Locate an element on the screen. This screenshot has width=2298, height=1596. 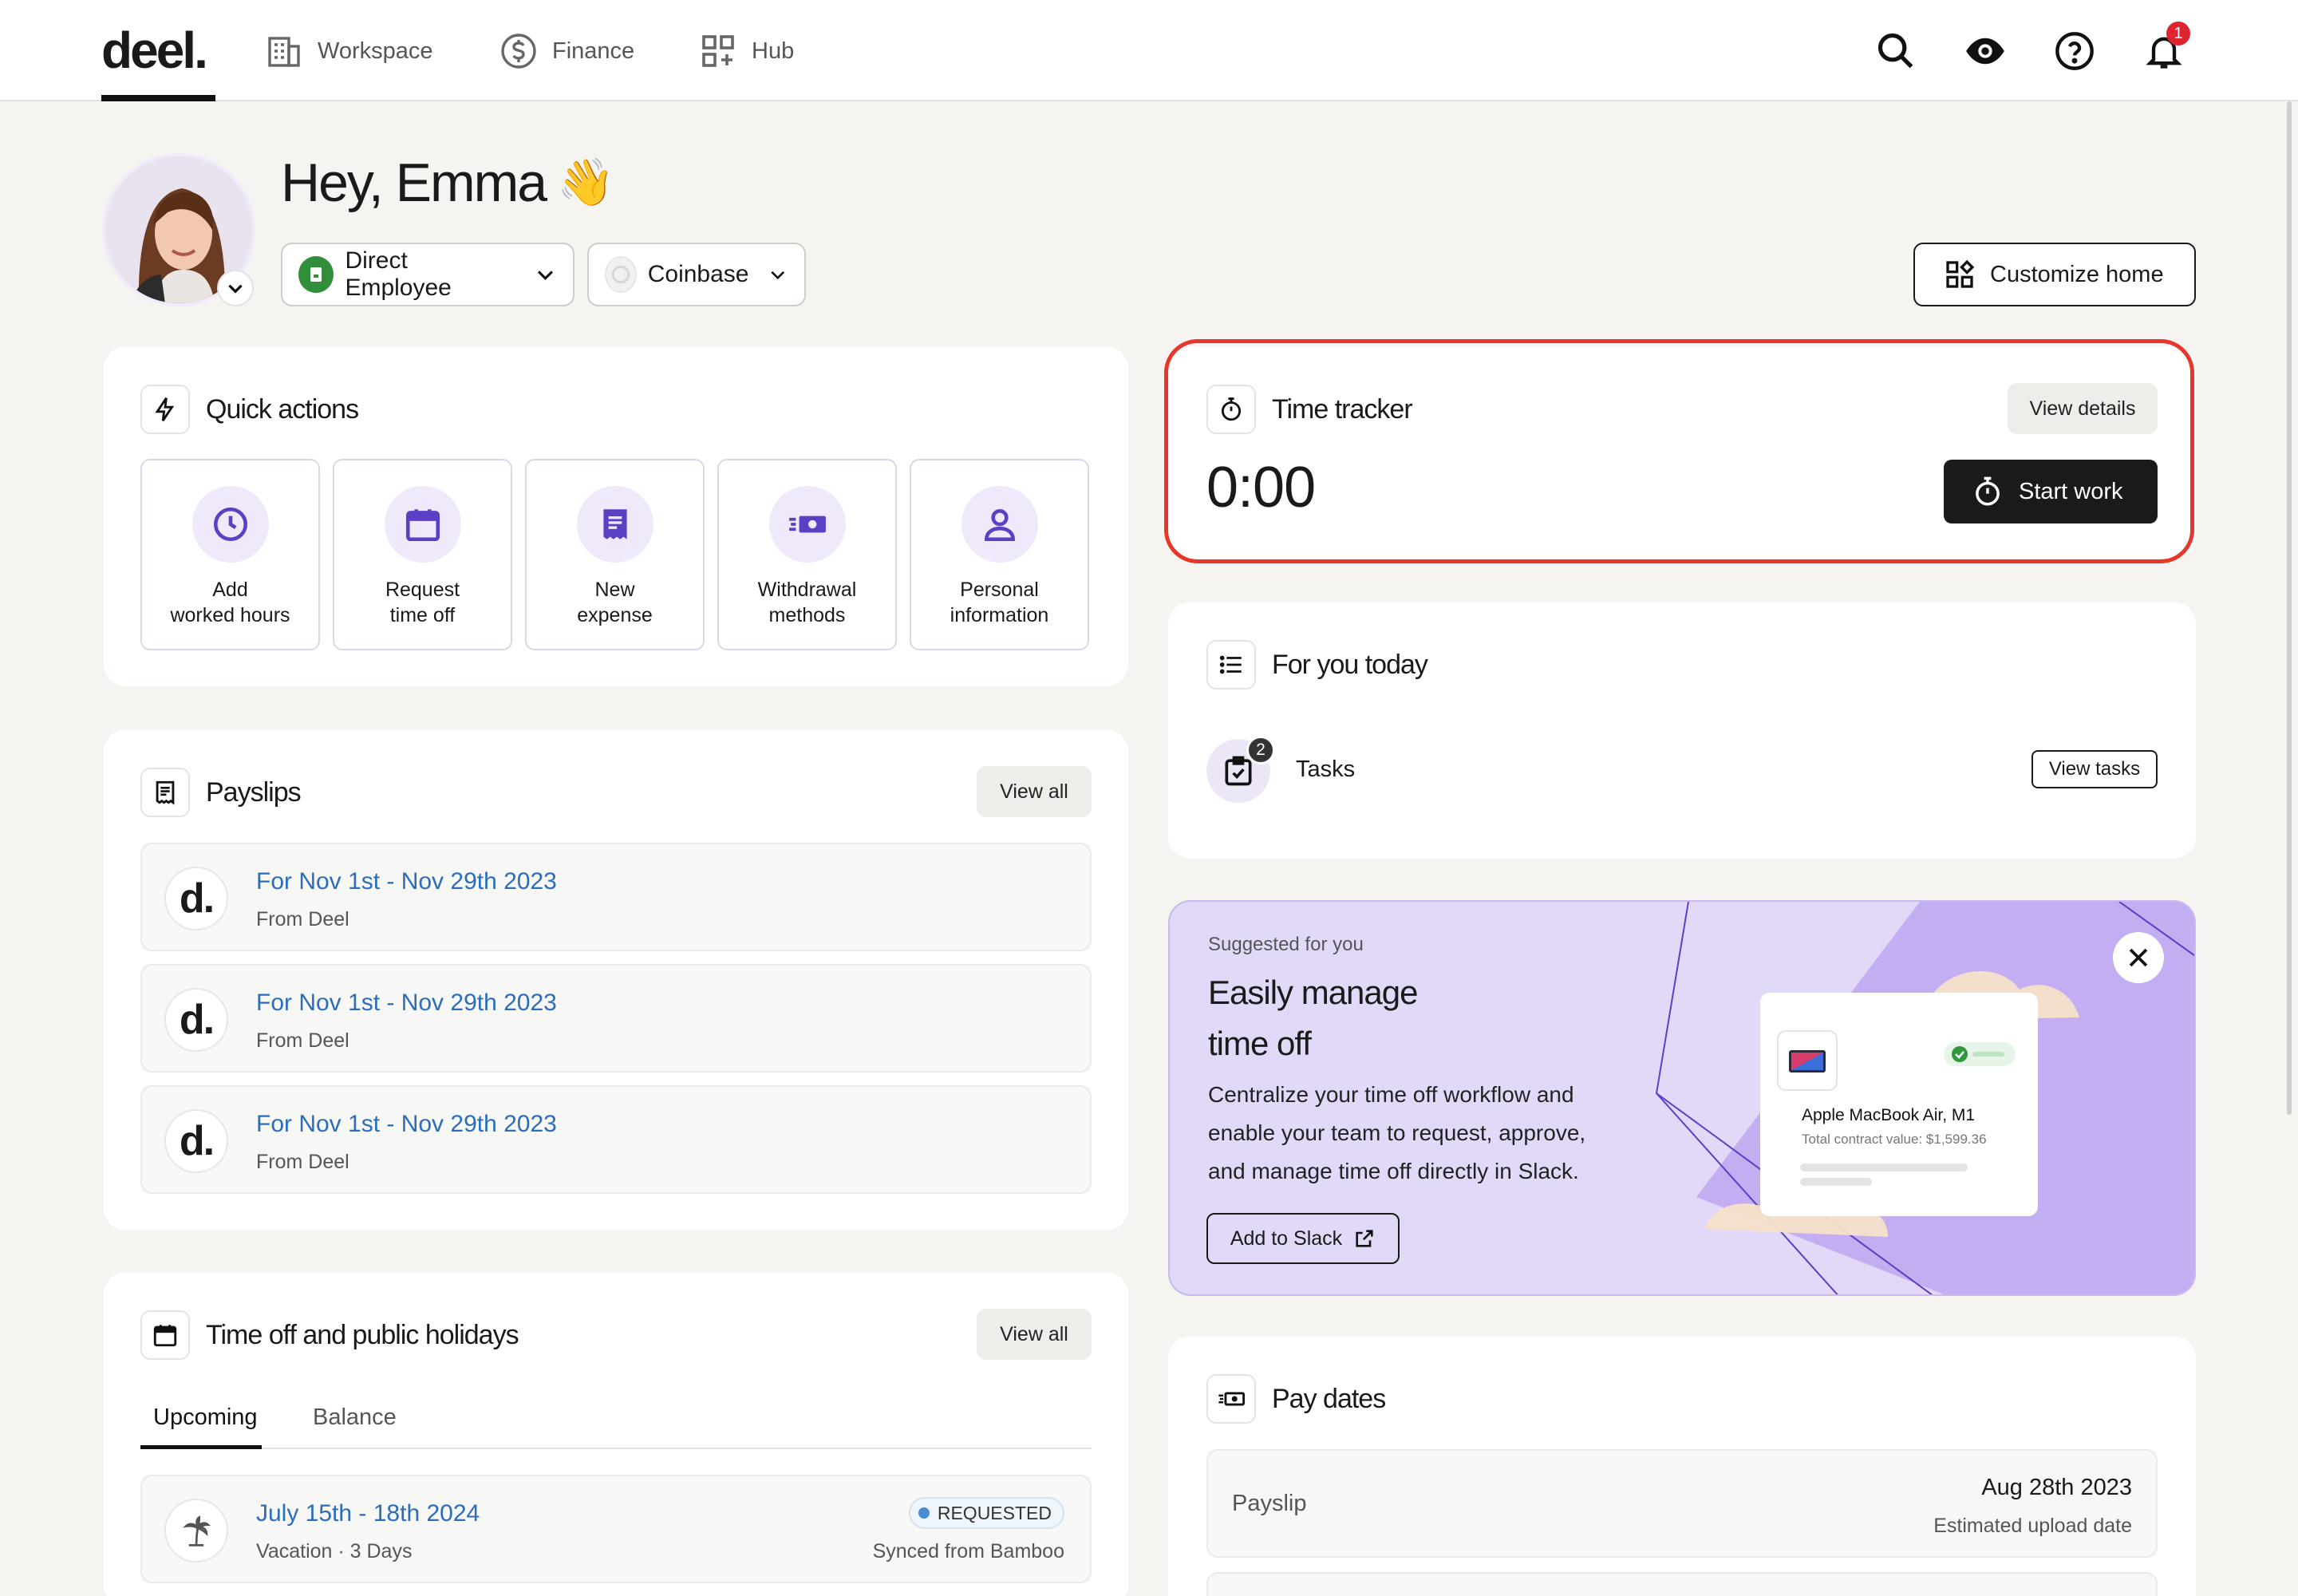
nav-workspace: Workspace is located at coordinates (349, 51).